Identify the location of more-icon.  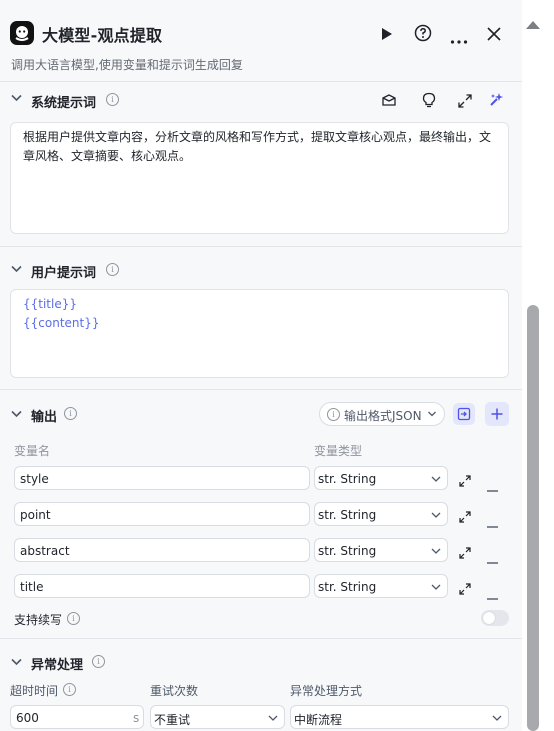
(459, 39).